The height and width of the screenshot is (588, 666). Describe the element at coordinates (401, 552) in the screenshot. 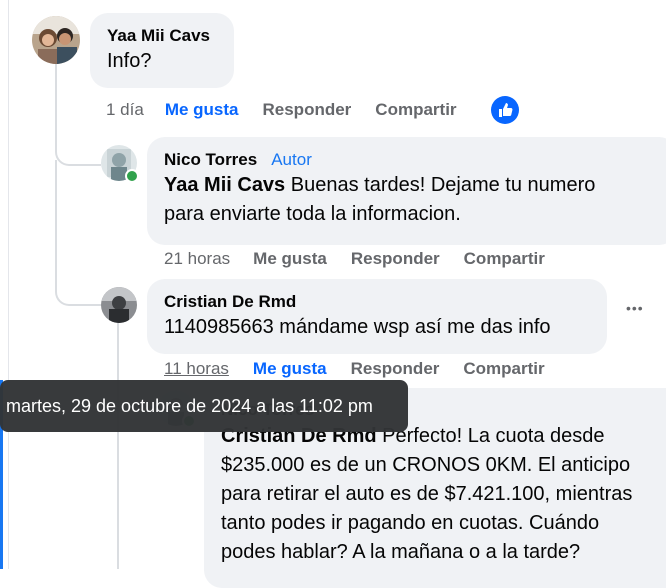

I see `comment-text-line: podes hablar? A la mañana o a la tarde?` at that location.